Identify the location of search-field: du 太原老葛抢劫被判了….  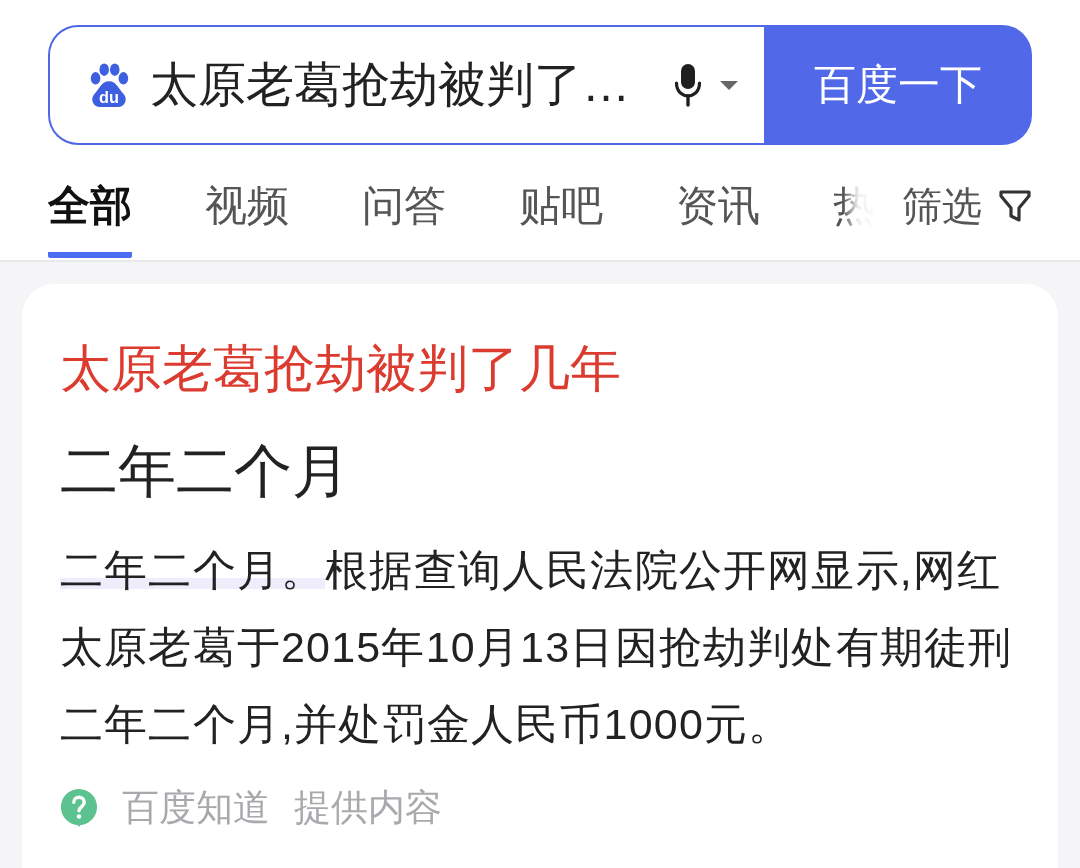
(406, 85).